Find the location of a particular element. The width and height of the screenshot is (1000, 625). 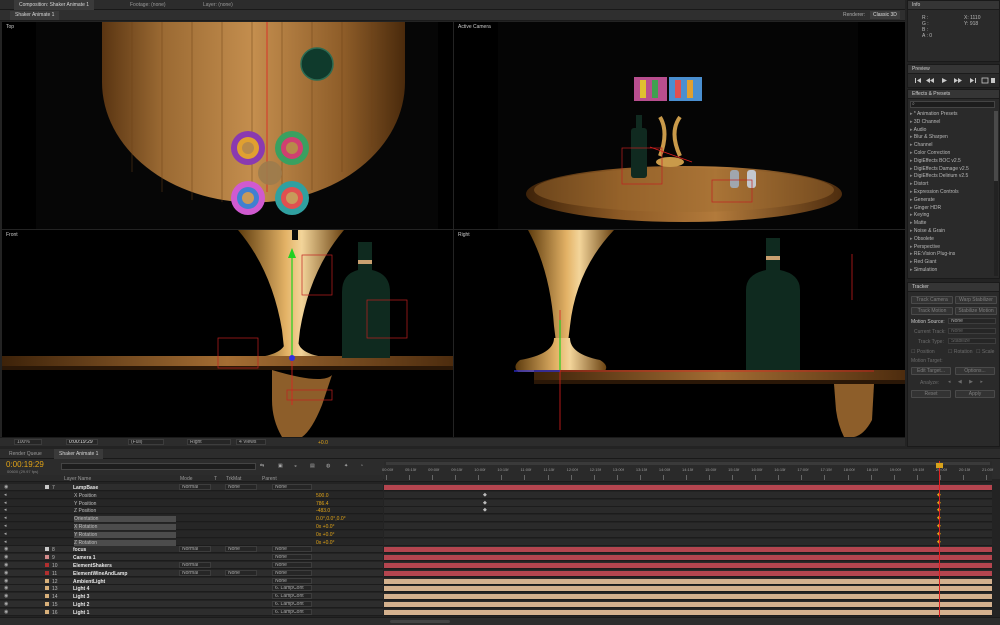

layer-row: ◉ 15 Light 2 6. LampCont is located at coordinates (191, 604).